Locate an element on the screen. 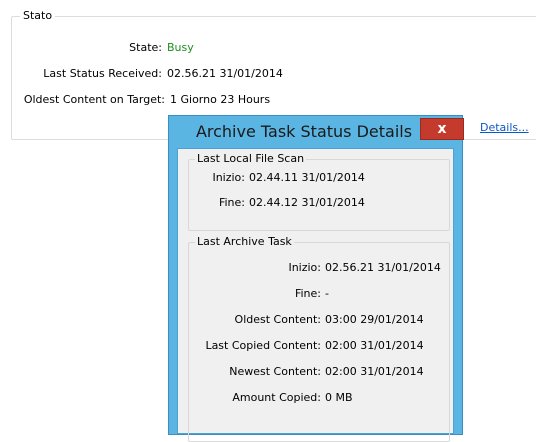 The image size is (536, 442). close-icon: x is located at coordinates (442, 129).